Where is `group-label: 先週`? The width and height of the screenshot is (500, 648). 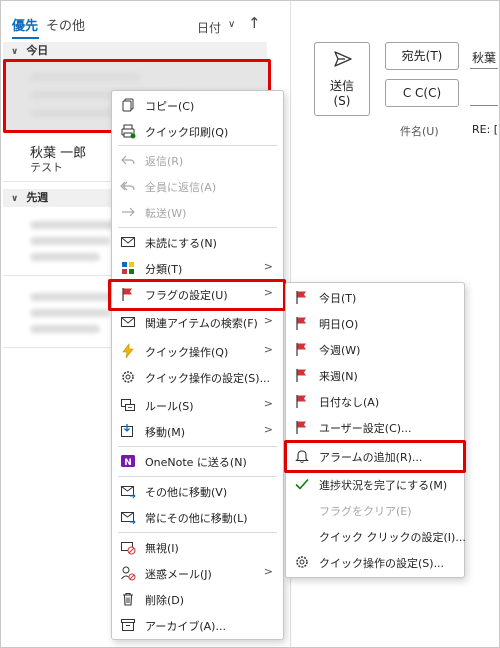 group-label: 先週 is located at coordinates (37, 197).